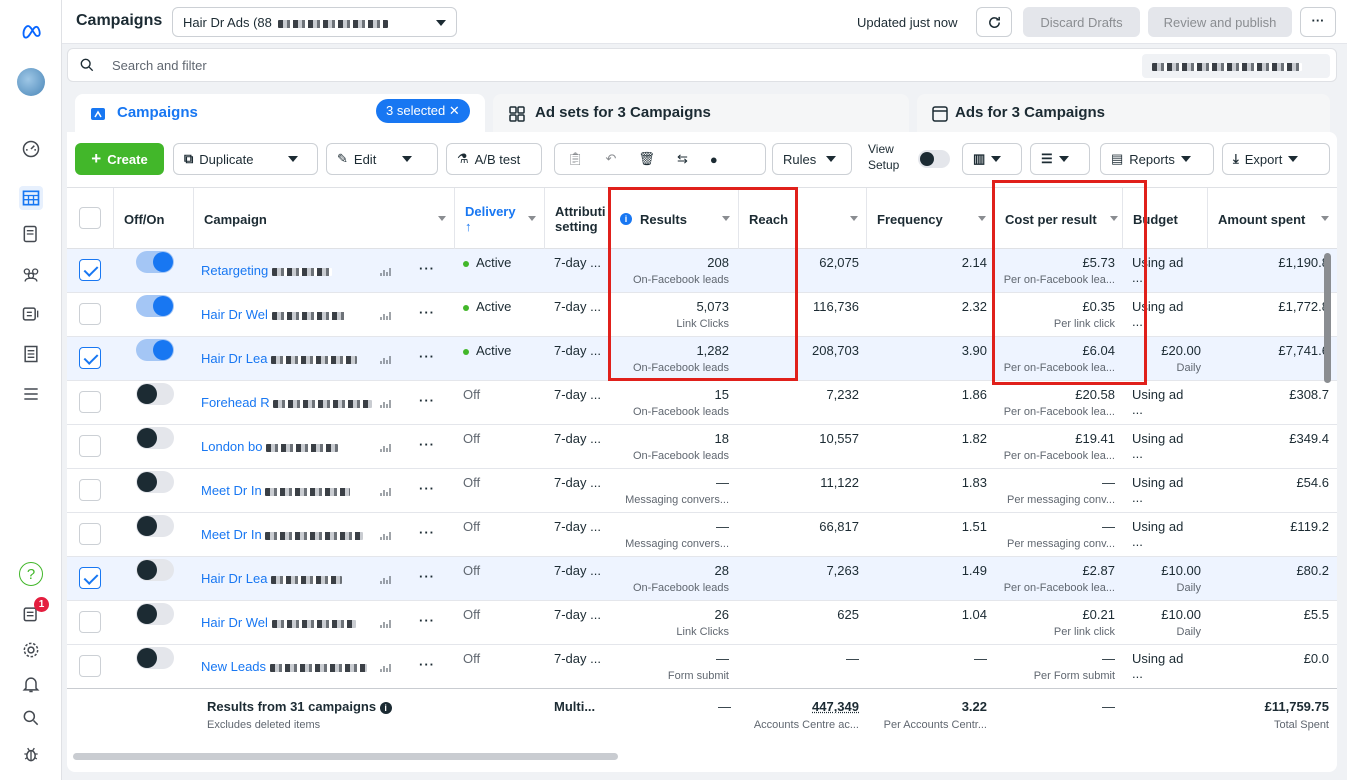 The image size is (1347, 780). I want to click on audiences-icon, so click(31, 274).